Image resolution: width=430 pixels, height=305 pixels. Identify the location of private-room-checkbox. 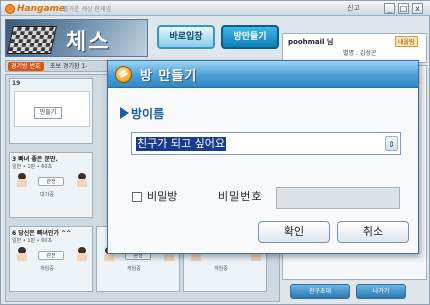
(137, 197).